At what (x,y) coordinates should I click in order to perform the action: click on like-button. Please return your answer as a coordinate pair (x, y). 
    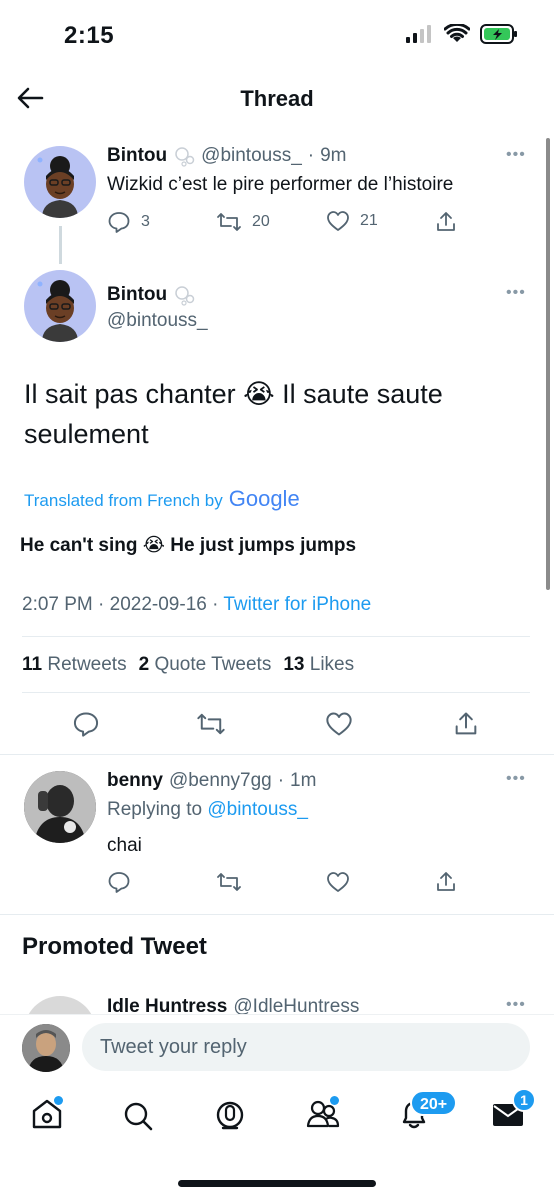
    Looking at the image, I should click on (339, 726).